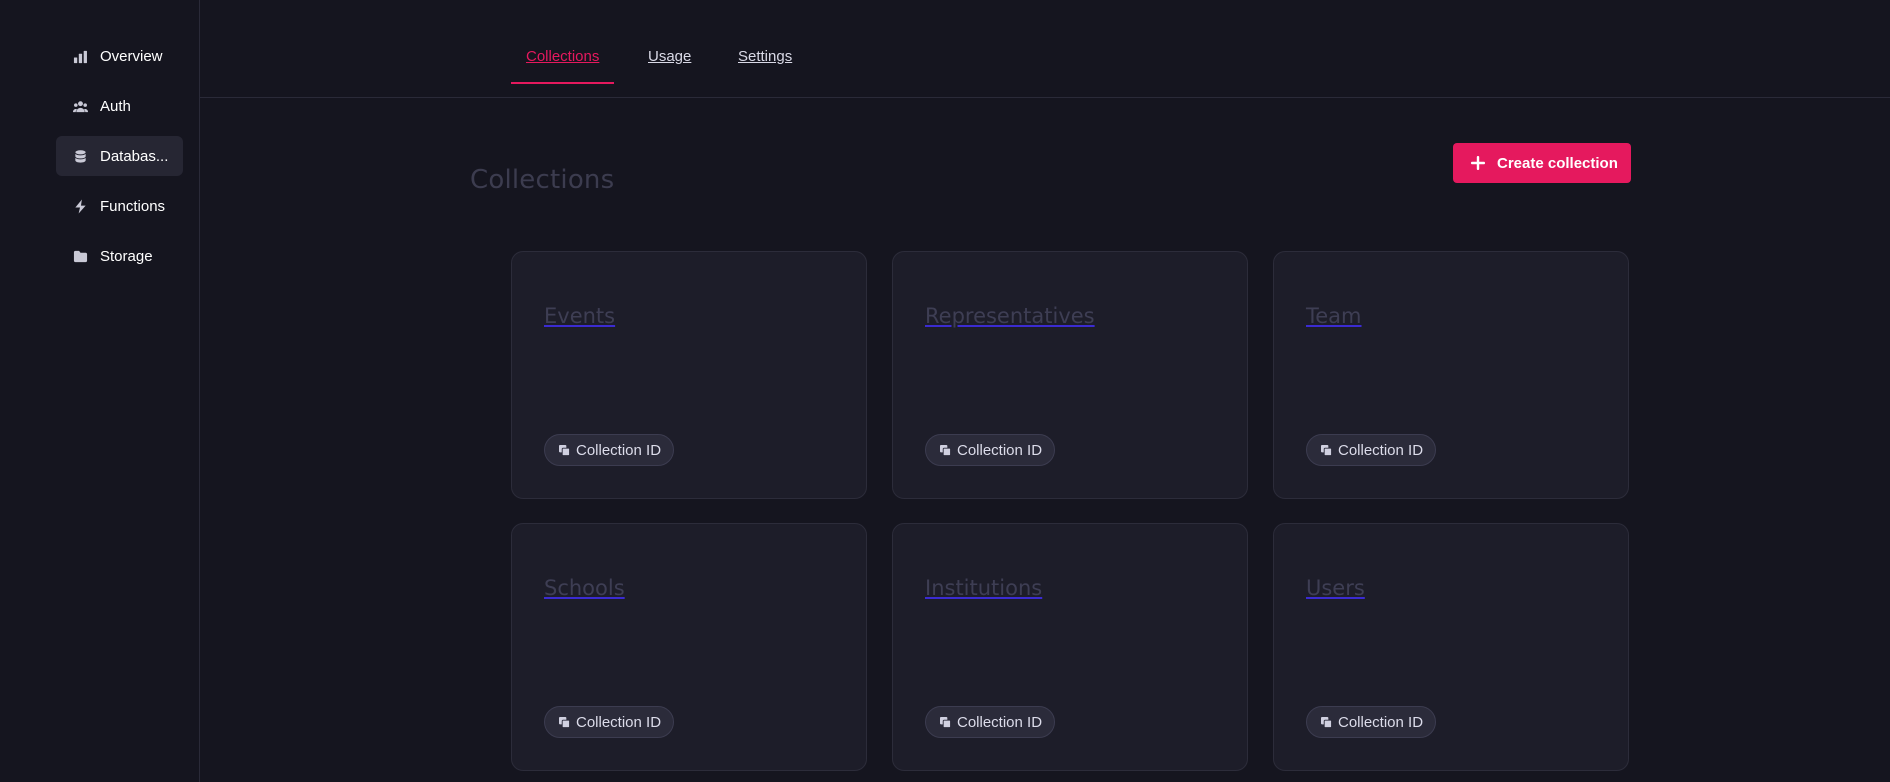 The image size is (1890, 782). Describe the element at coordinates (1557, 163) in the screenshot. I see `create-collection-label: Create collection` at that location.